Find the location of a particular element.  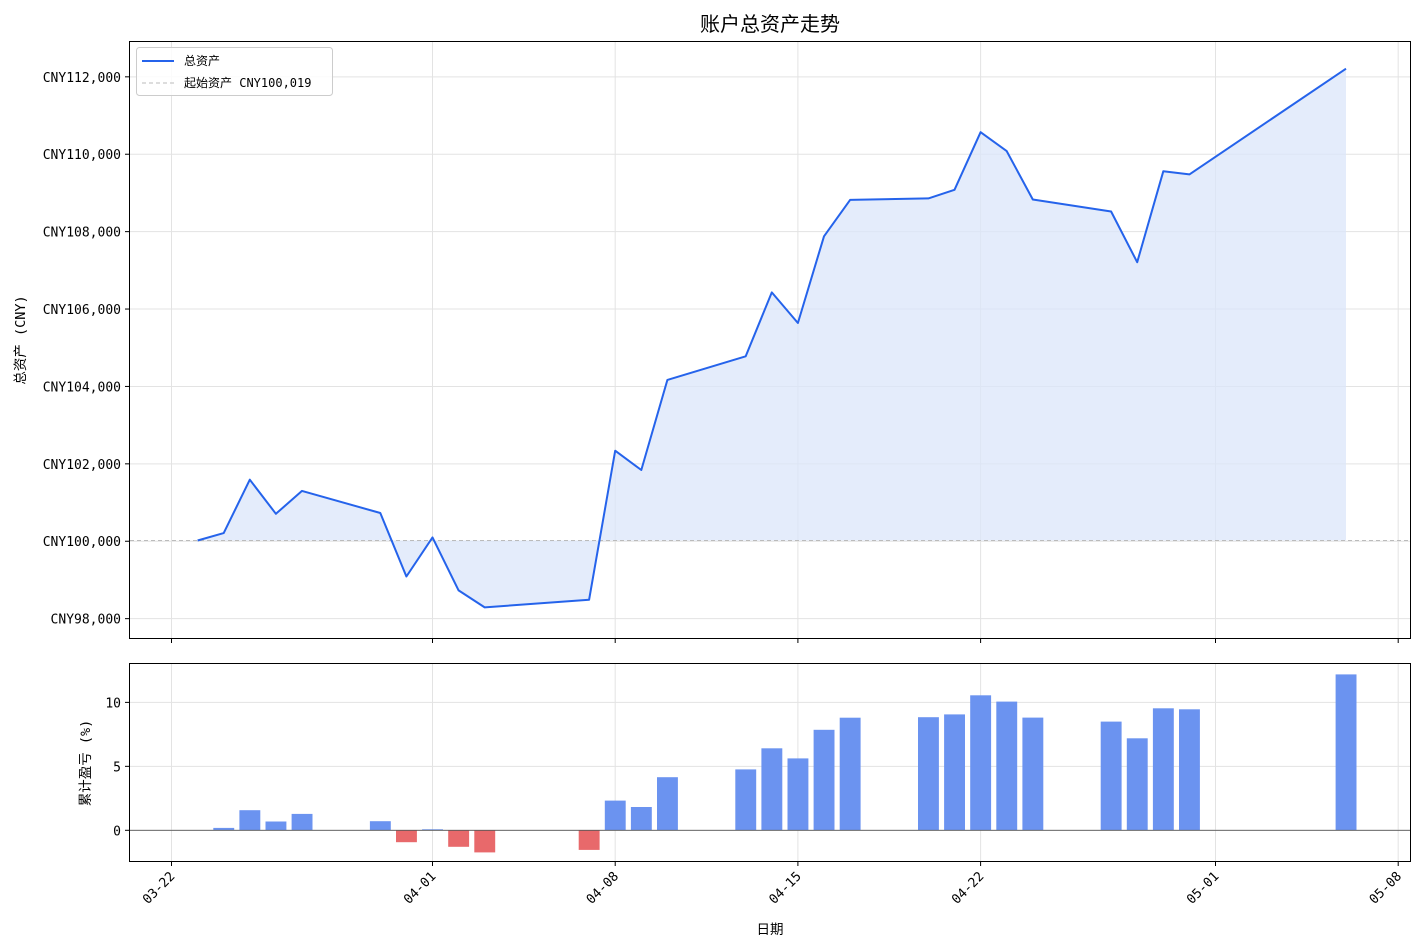

bottom-xtick-label-4: 04-22 is located at coordinates (968, 888).